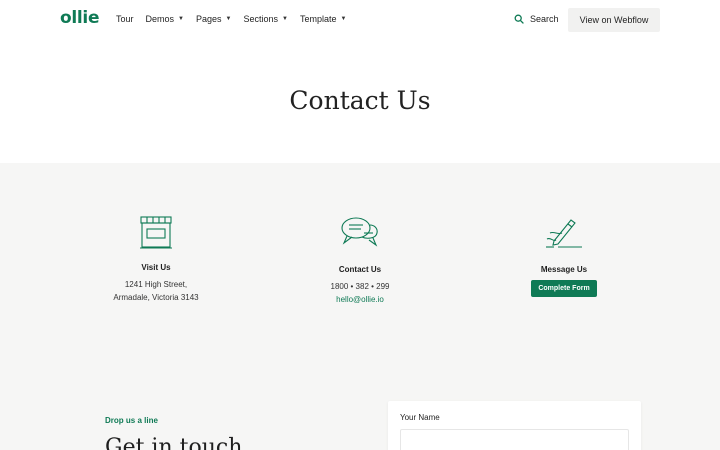  What do you see at coordinates (156, 267) in the screenshot?
I see `visit-us-title: Visit Us` at bounding box center [156, 267].